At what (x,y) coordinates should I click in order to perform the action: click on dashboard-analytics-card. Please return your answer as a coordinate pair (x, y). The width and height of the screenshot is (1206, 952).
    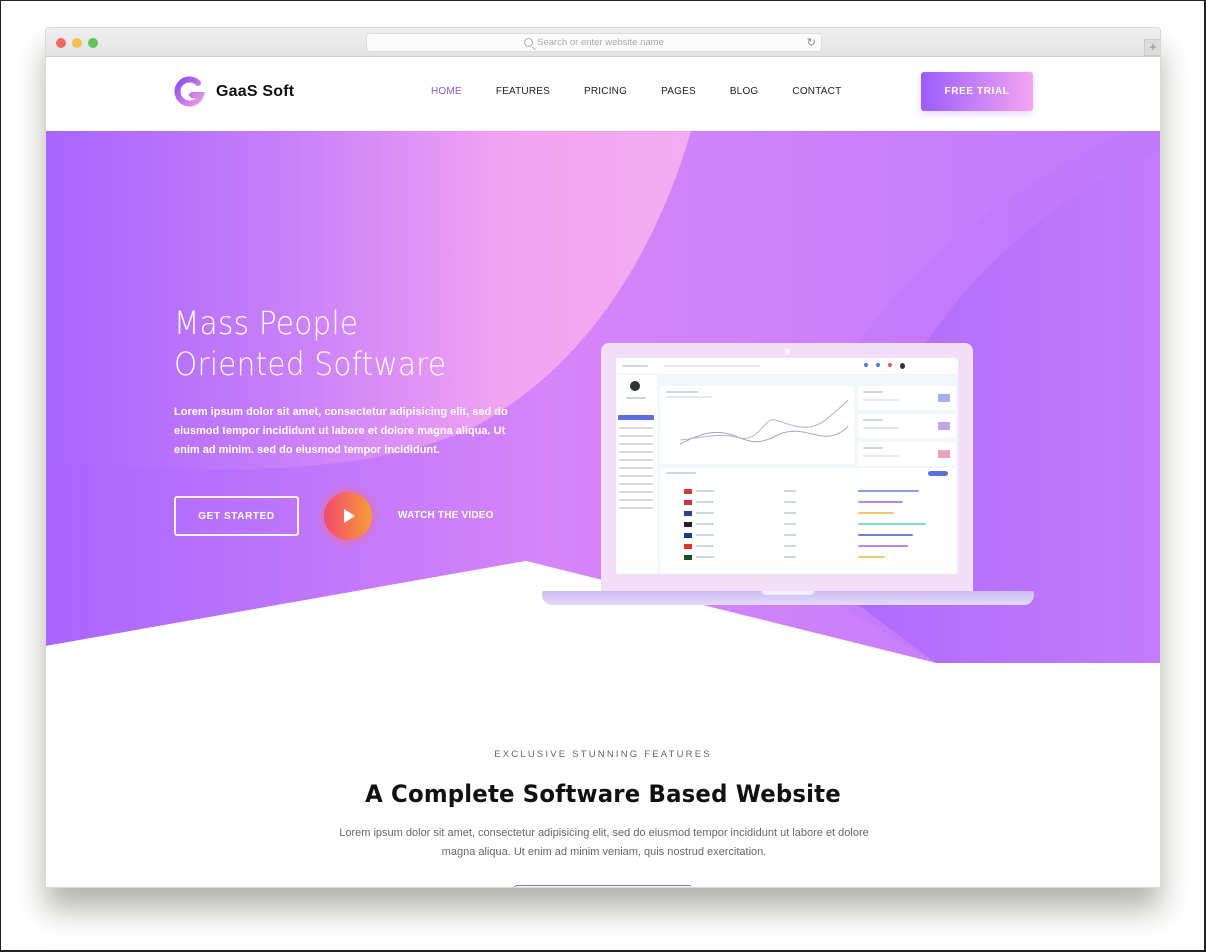
    Looking at the image, I should click on (757, 425).